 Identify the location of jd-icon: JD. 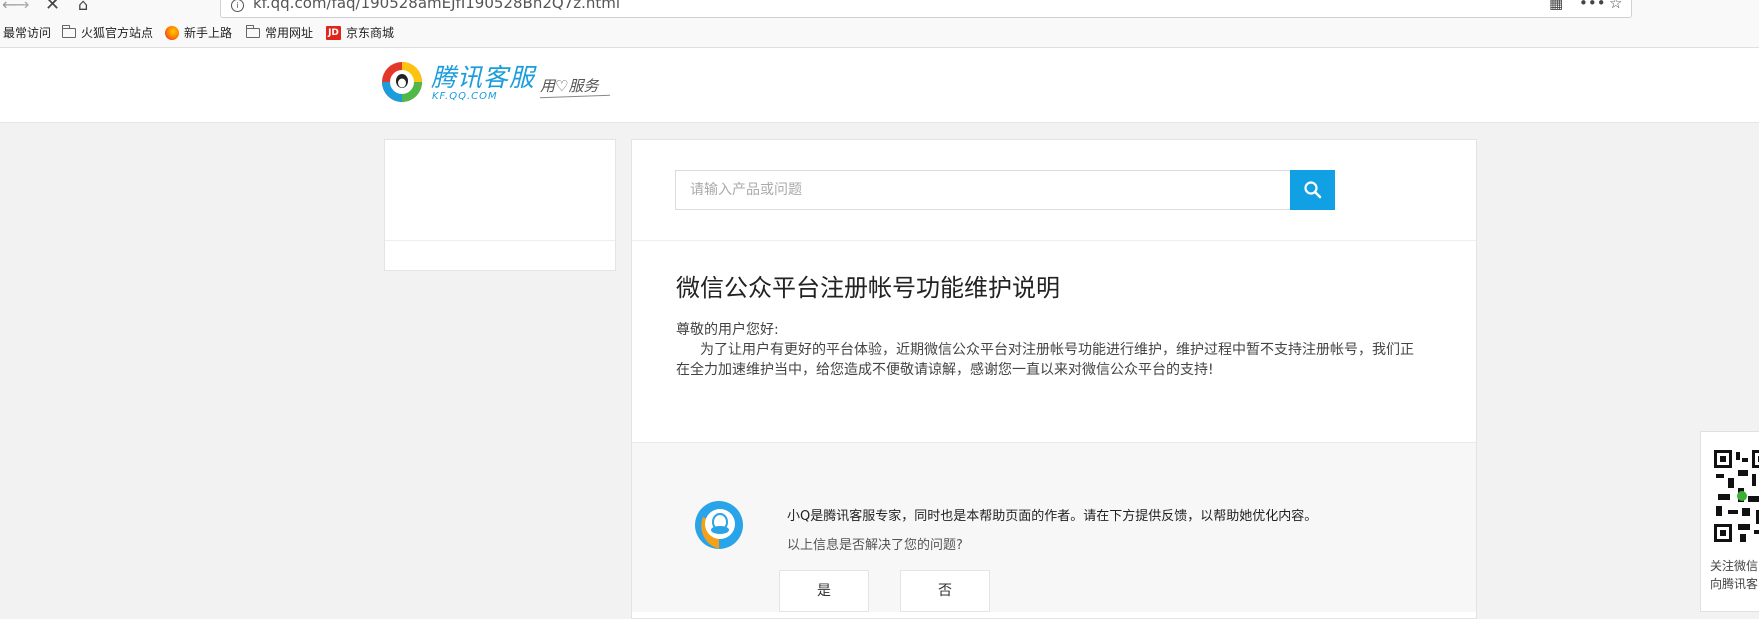
(333, 32).